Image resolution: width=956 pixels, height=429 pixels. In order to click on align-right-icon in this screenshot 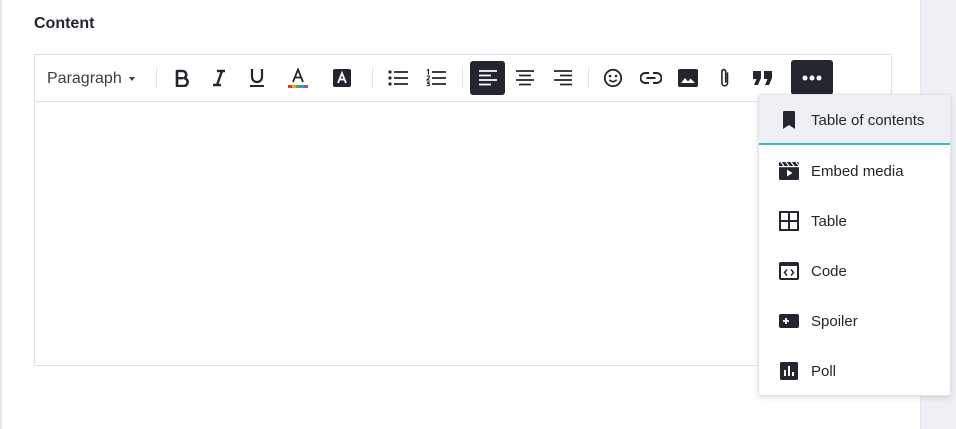, I will do `click(563, 78)`.